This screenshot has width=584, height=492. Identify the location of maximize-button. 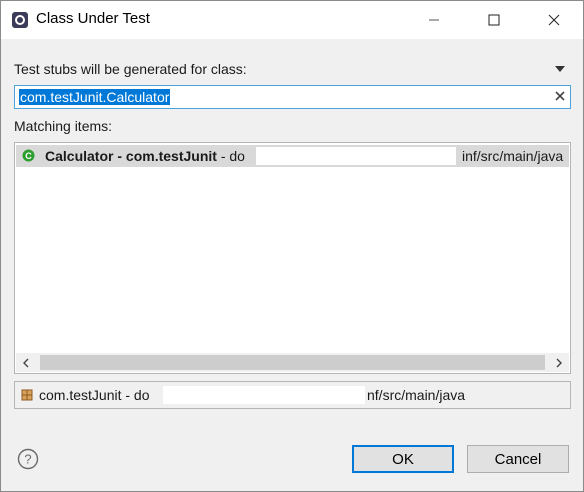
(494, 20).